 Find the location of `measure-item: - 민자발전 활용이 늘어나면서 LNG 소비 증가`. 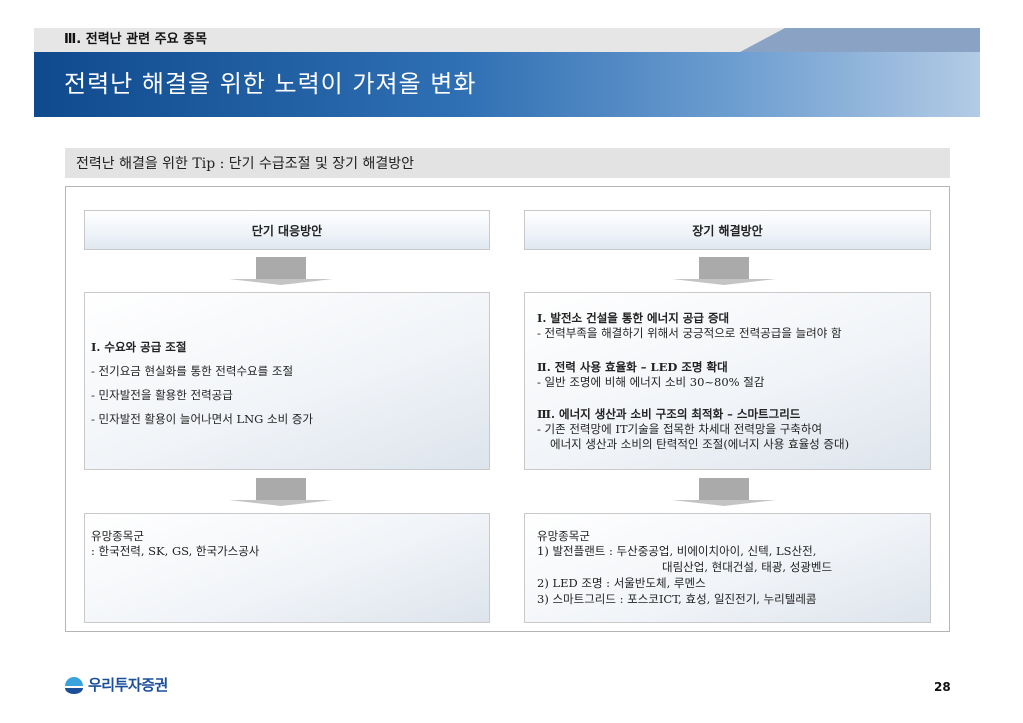

measure-item: - 민자발전 활용이 늘어나면서 LNG 소비 증가 is located at coordinates (202, 419).